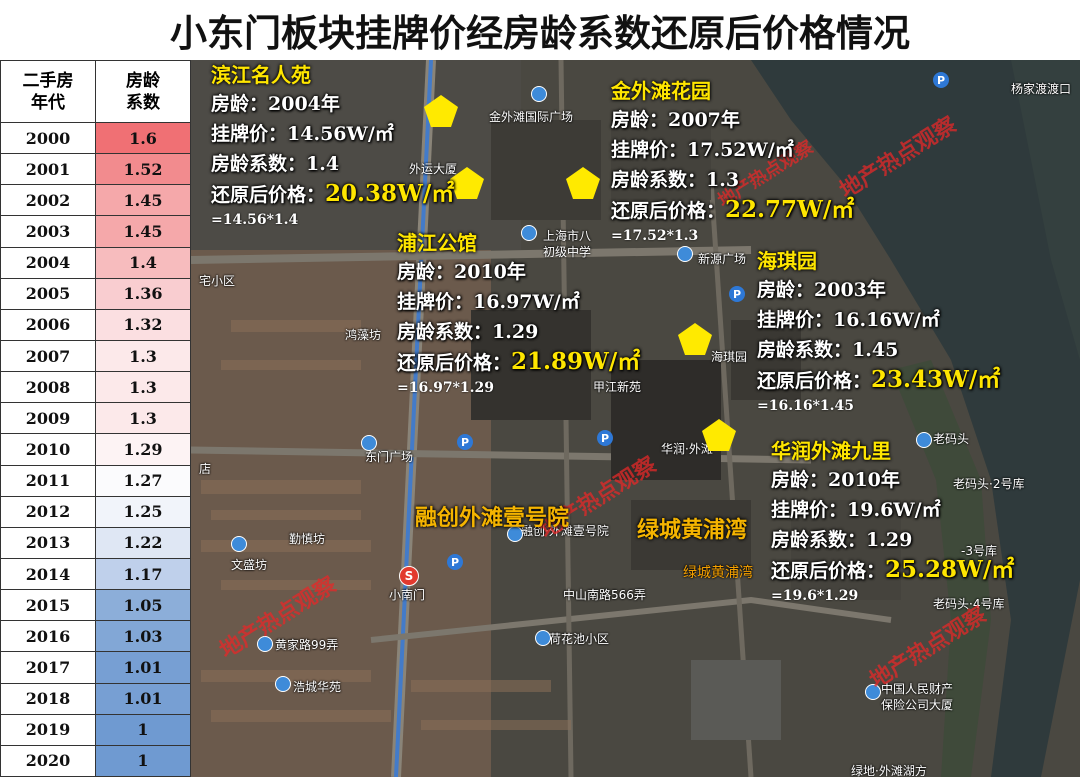  Describe the element at coordinates (409, 576) in the screenshot. I see `metro-icon: S` at that location.